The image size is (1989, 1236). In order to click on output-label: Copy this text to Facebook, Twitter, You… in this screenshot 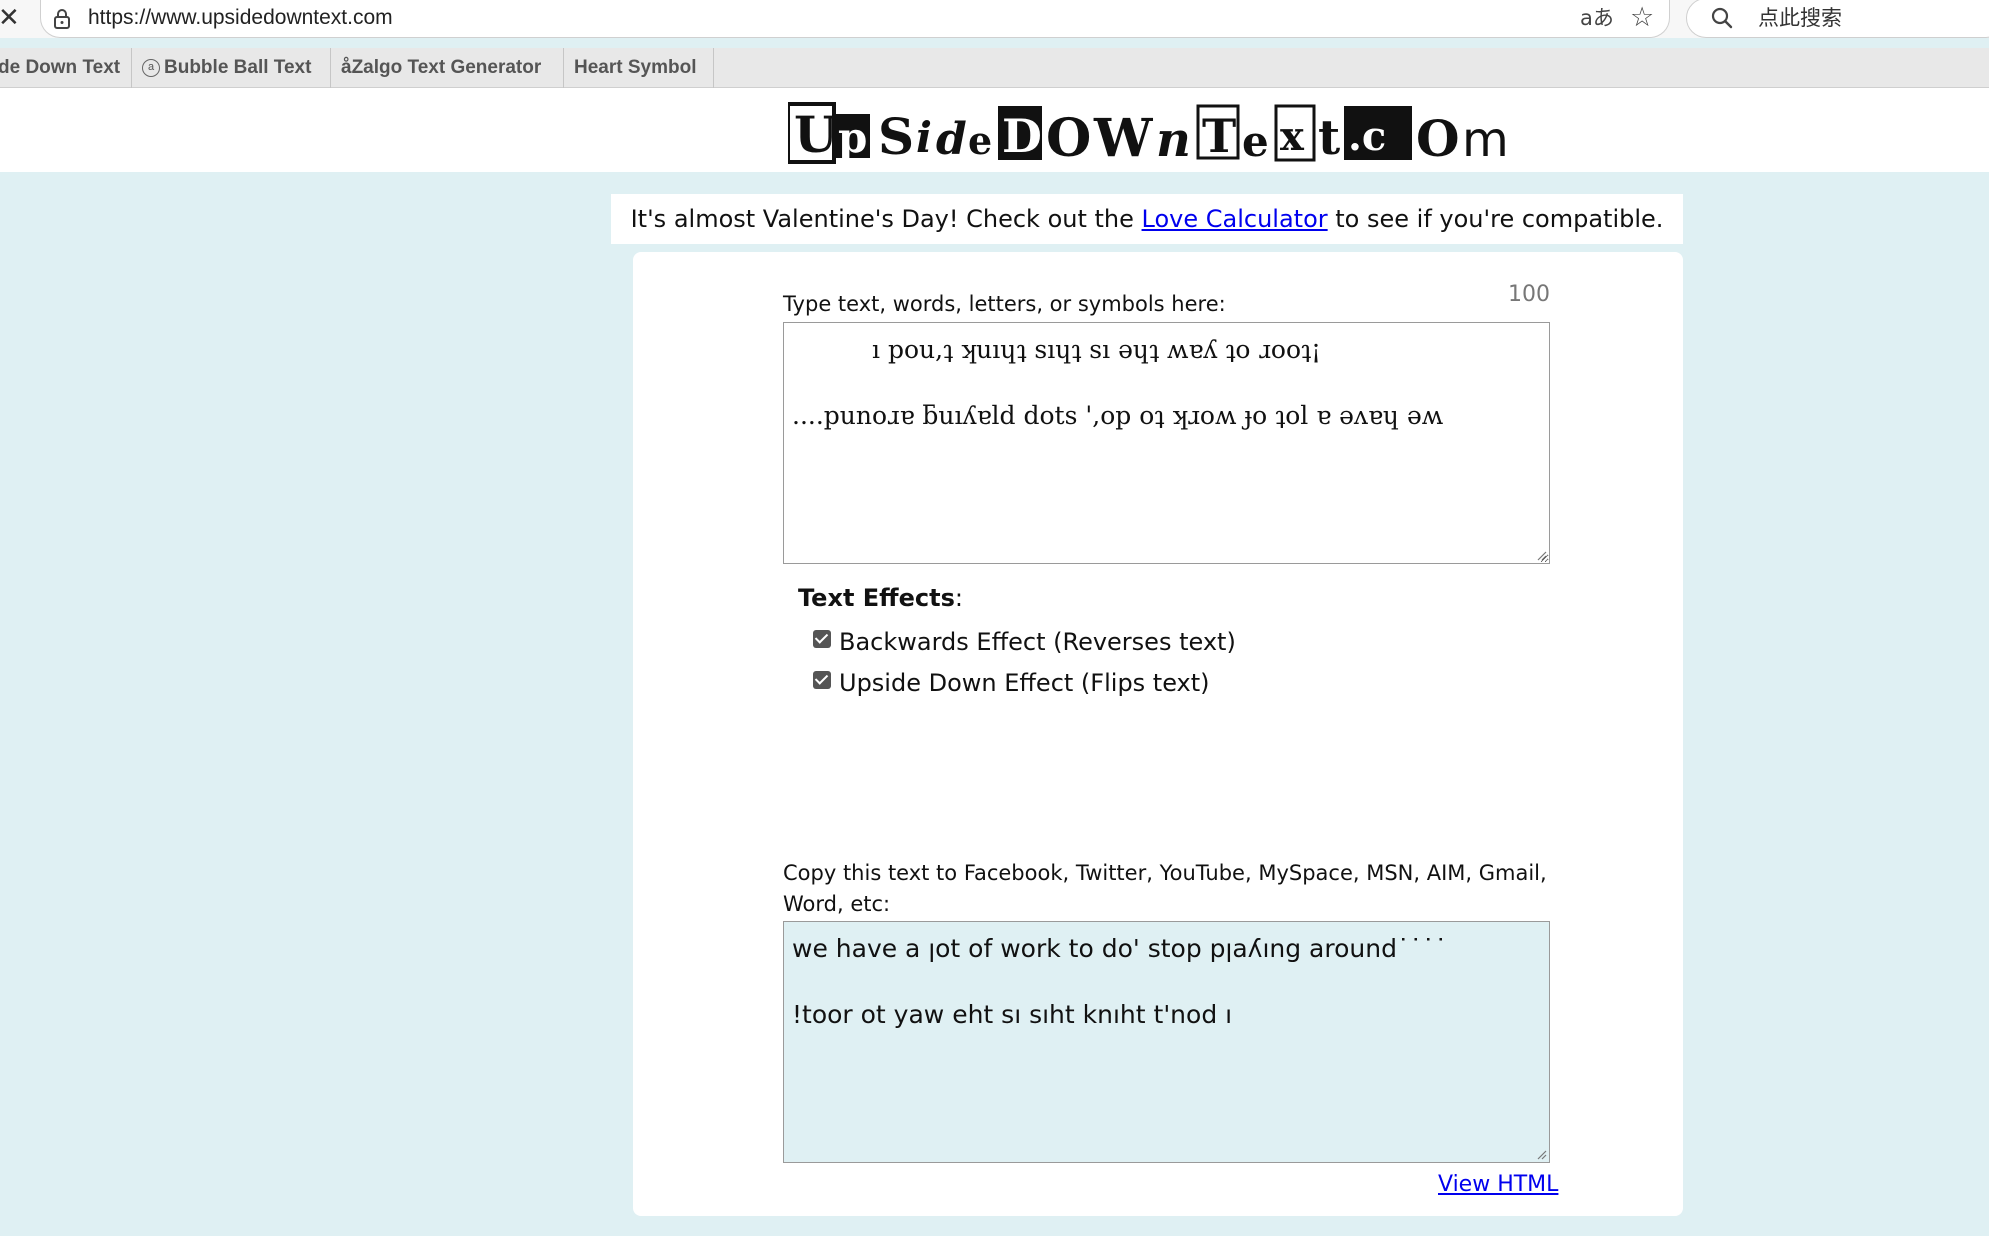, I will do `click(1165, 888)`.